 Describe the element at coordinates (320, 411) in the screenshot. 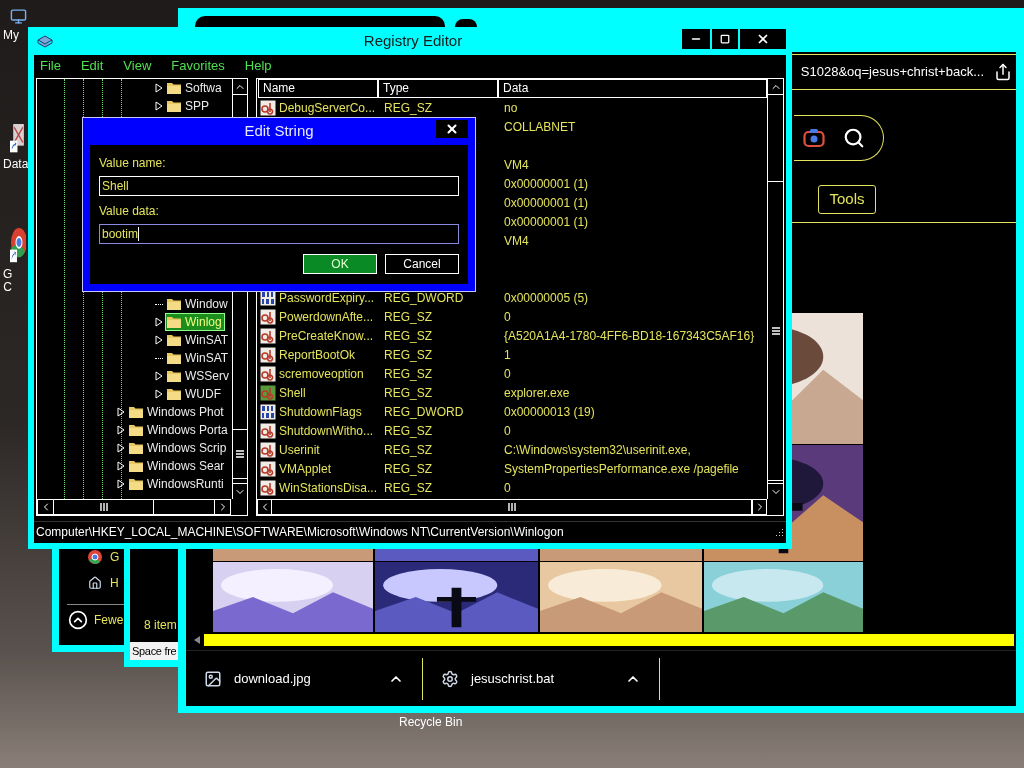

I see `value-name: ShutdownFlags` at that location.